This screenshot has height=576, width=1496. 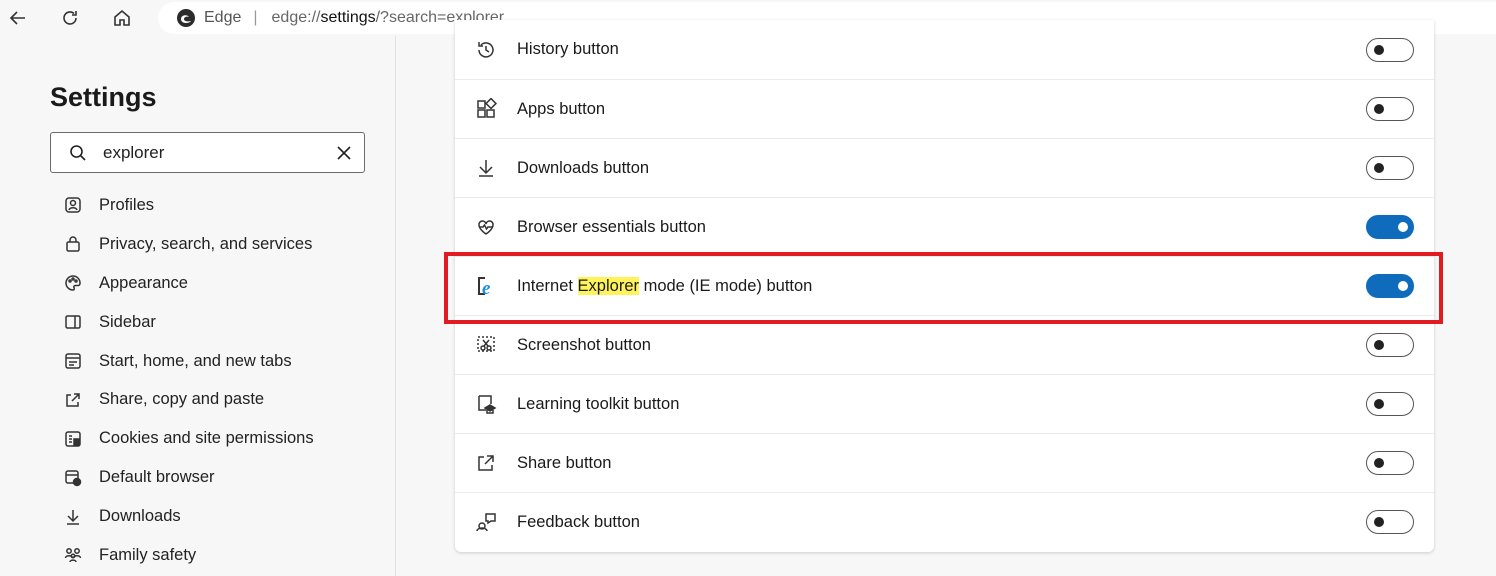 I want to click on home-icon, so click(x=122, y=17).